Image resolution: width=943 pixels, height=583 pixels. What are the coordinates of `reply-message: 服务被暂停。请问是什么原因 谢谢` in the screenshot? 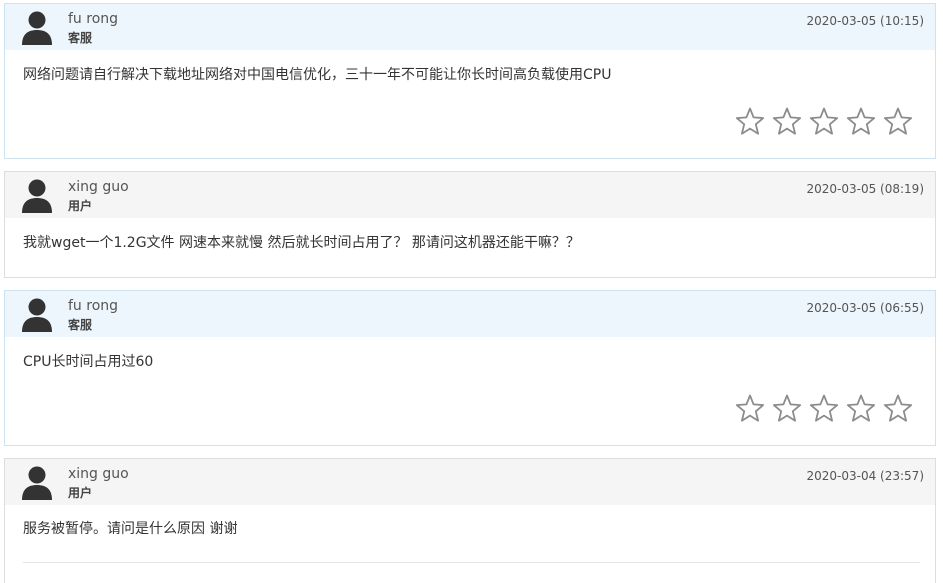 It's located at (130, 529).